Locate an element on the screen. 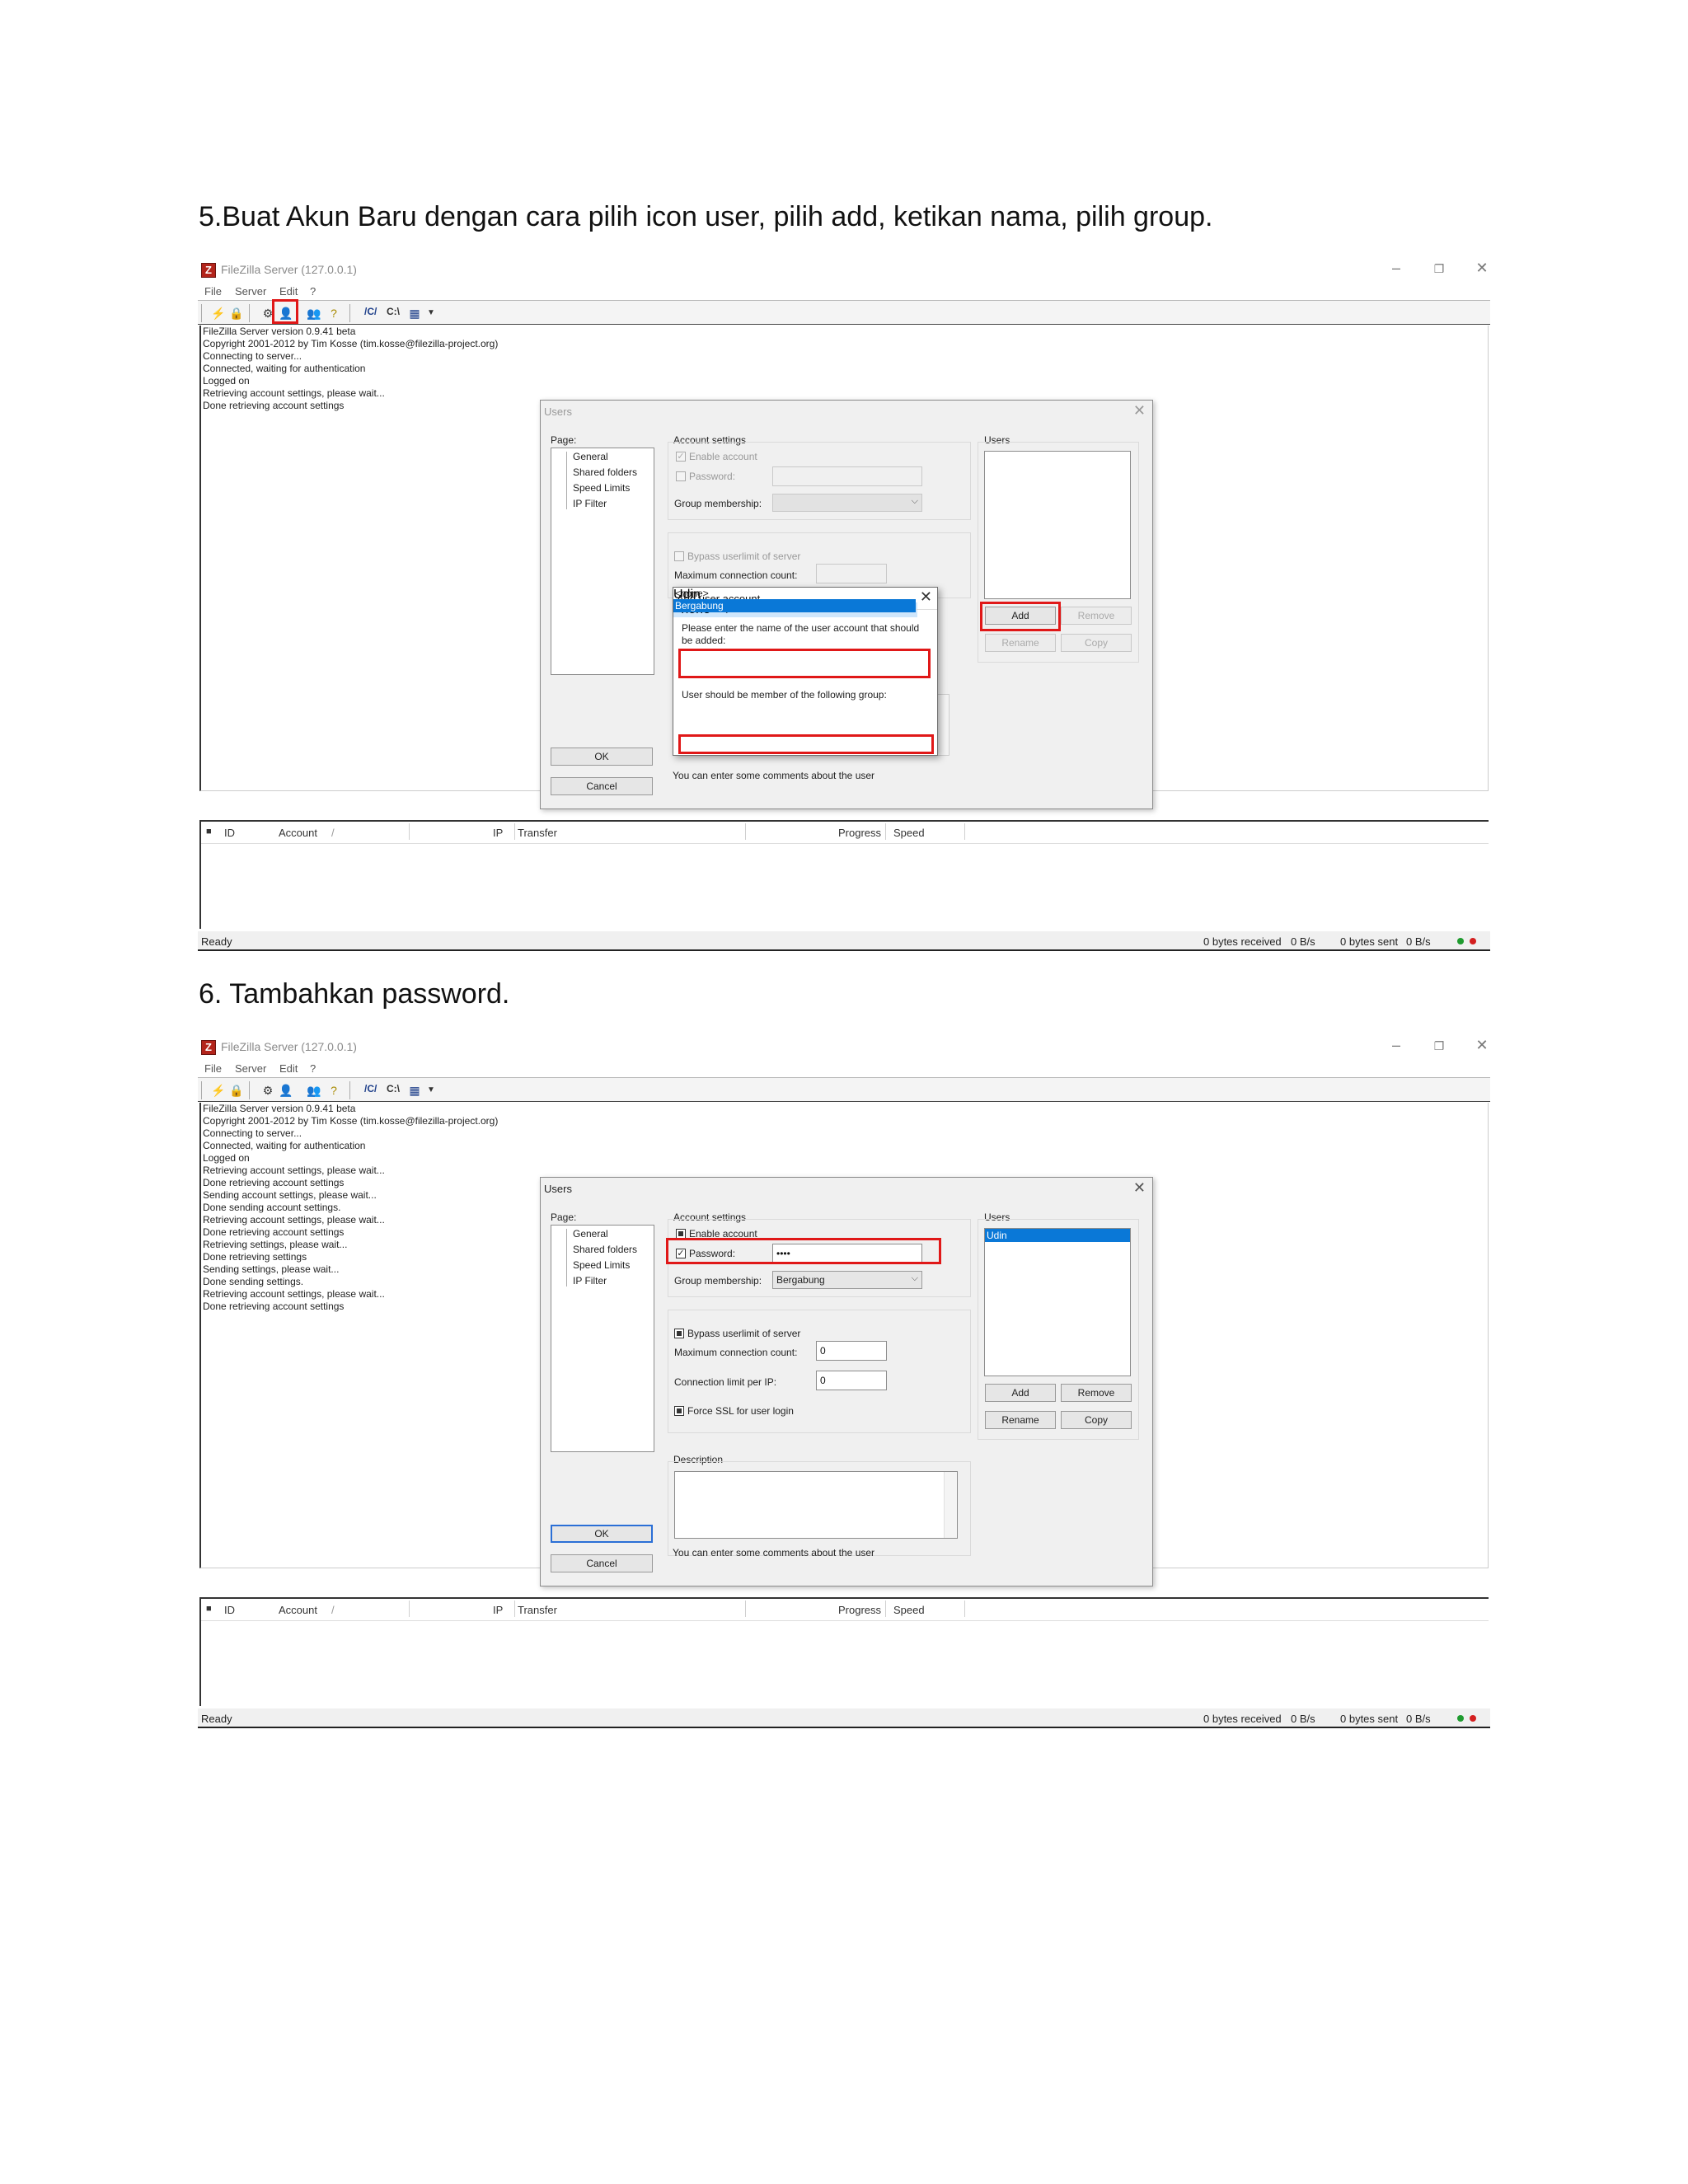 The height and width of the screenshot is (2184, 1688). password-field is located at coordinates (847, 476).